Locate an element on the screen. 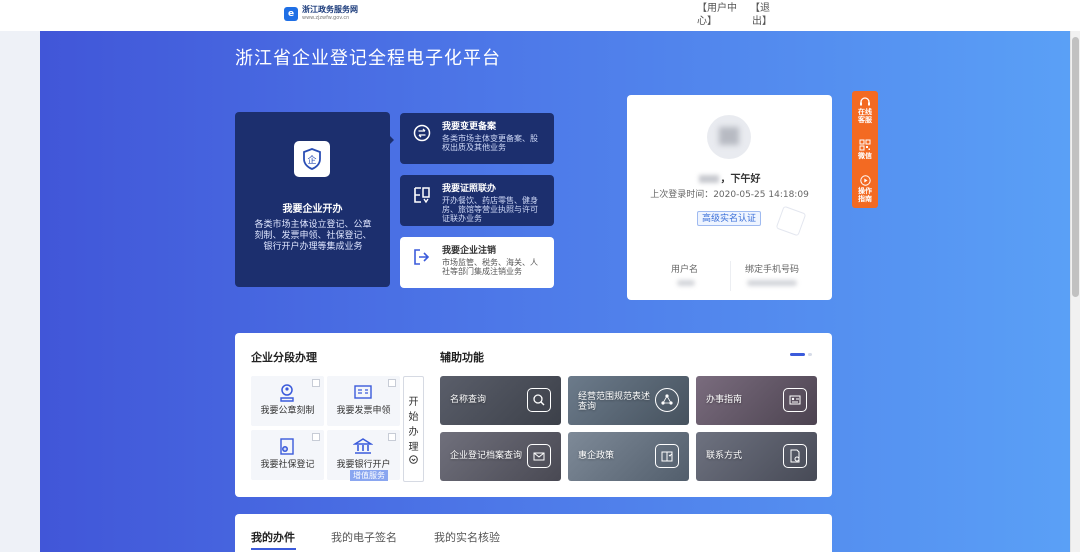 The width and height of the screenshot is (1080, 552). name-query-tile: 名称查询 is located at coordinates (500, 400).